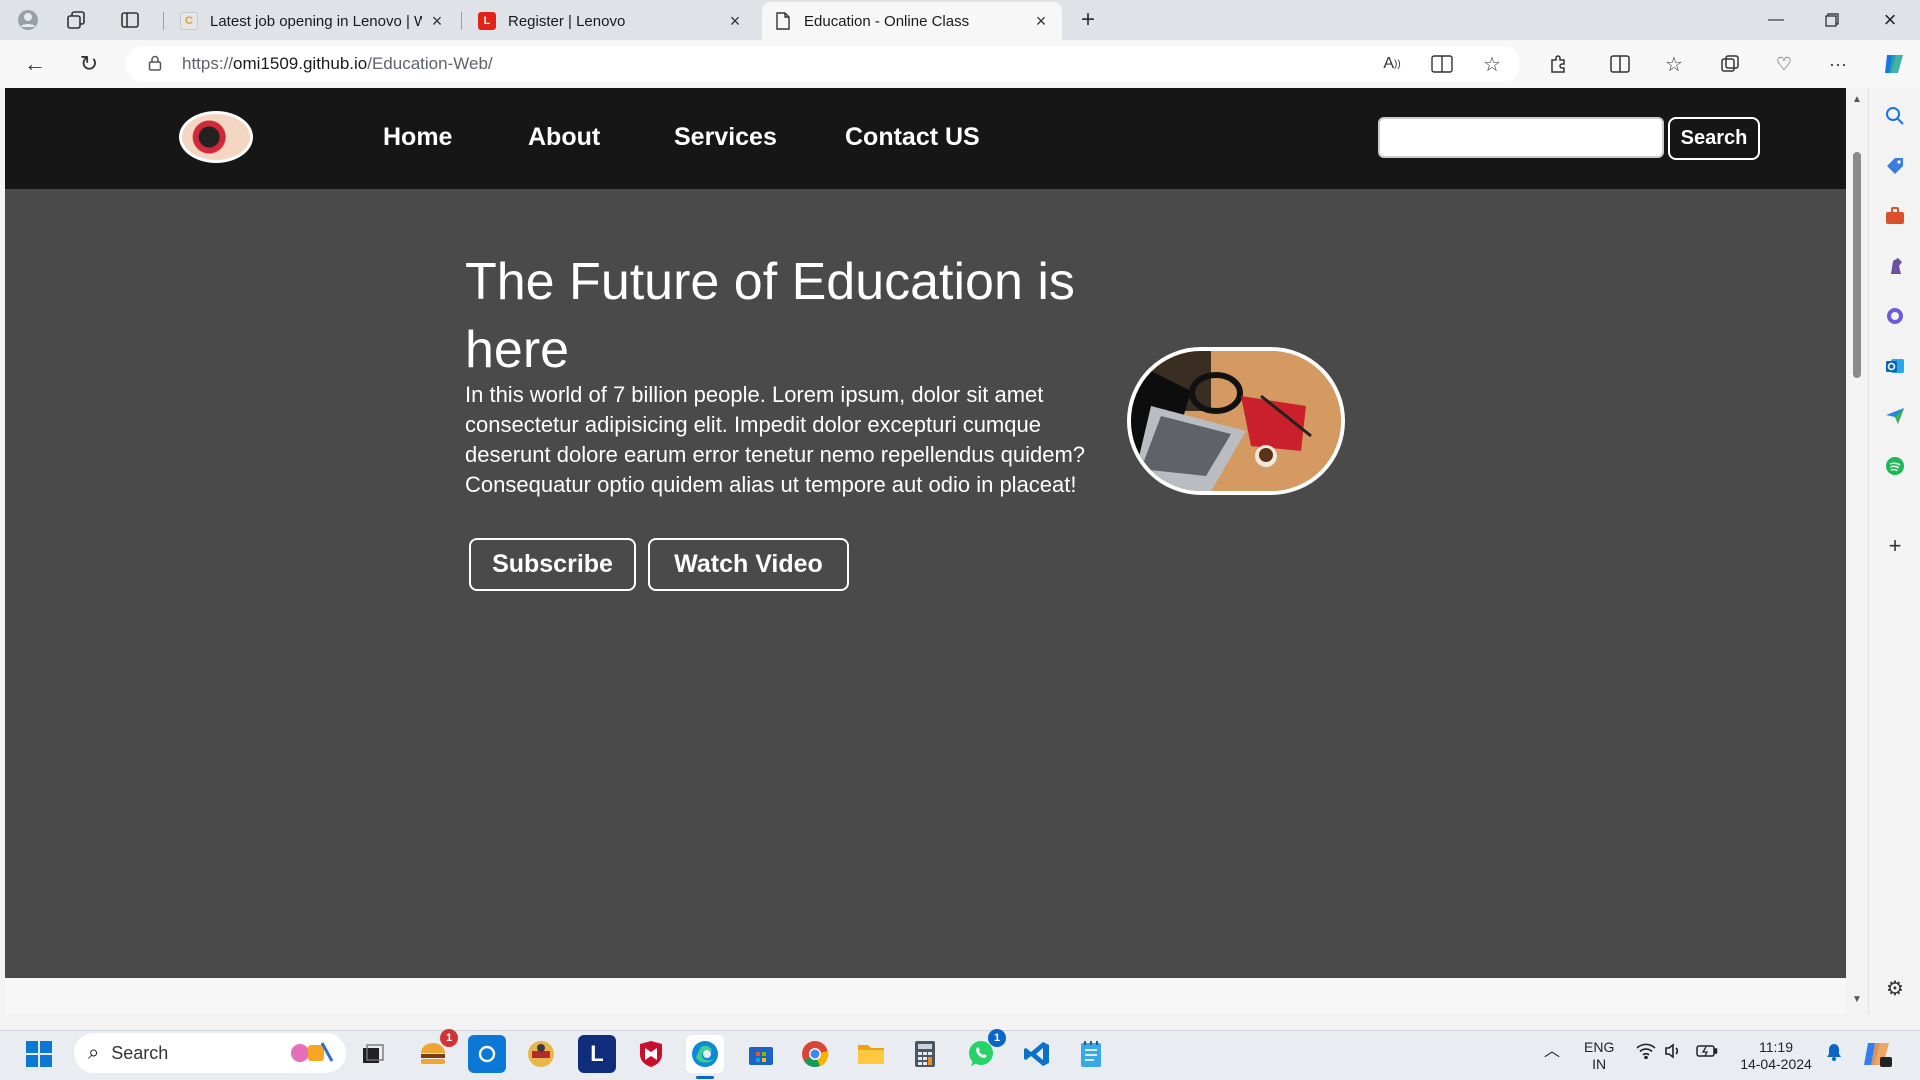 This screenshot has height=1080, width=1920. Describe the element at coordinates (705, 1077) in the screenshot. I see `active-indicator` at that location.